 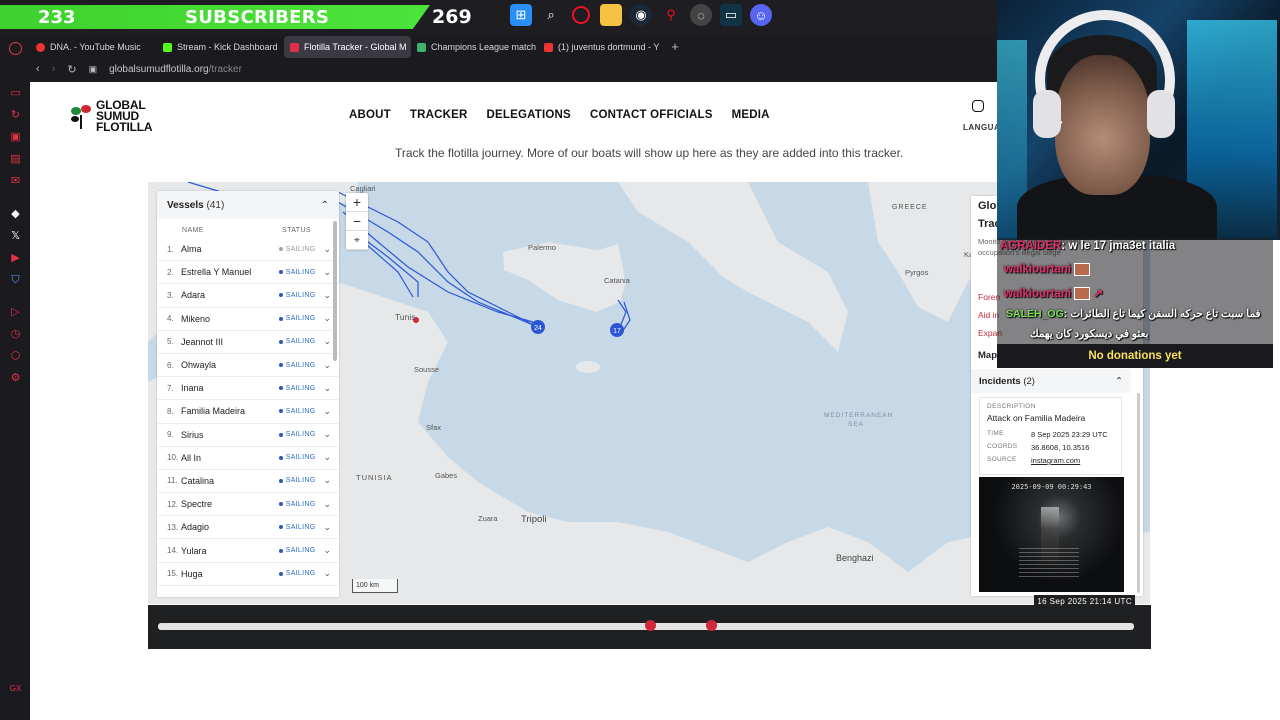 What do you see at coordinates (93, 47) in the screenshot?
I see `tab-youtube-music: DNA. - YouTube Music` at bounding box center [93, 47].